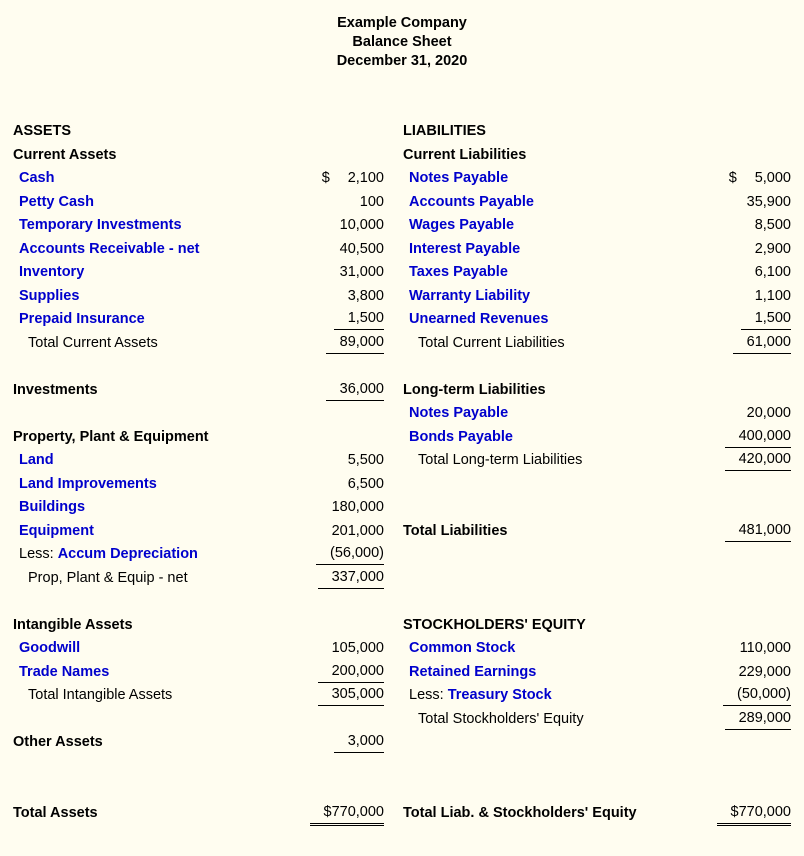  I want to click on table-row: Taxes Payable 6,100, so click(597, 273).